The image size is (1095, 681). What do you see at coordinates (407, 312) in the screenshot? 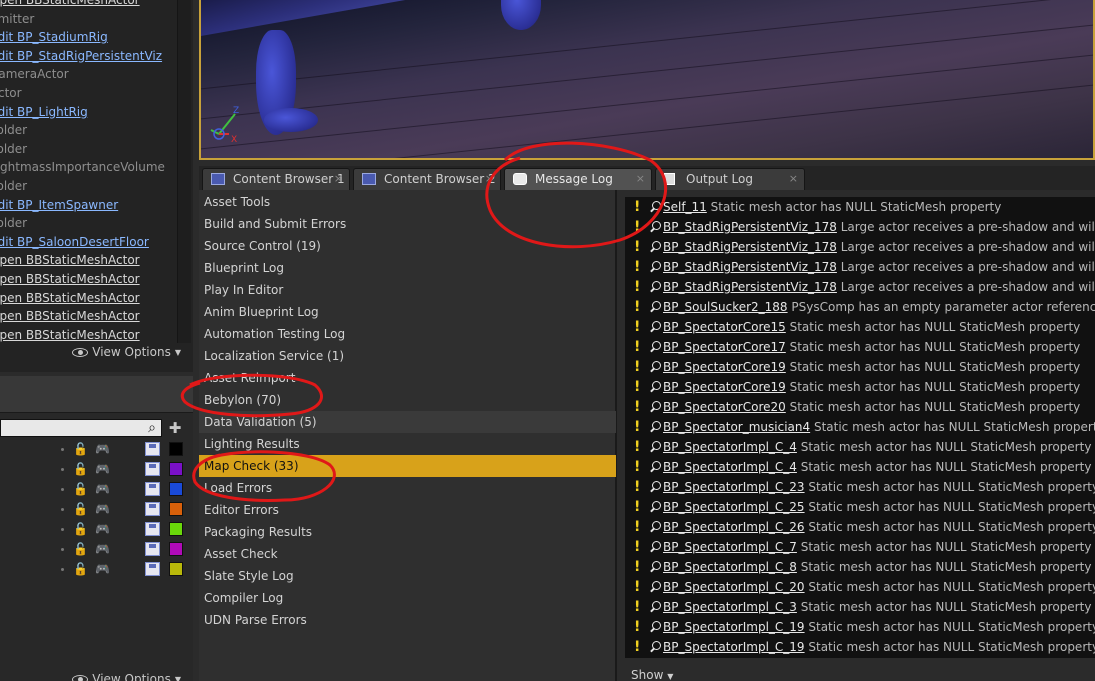
I see `category-item: Anim Blueprint Log` at bounding box center [407, 312].